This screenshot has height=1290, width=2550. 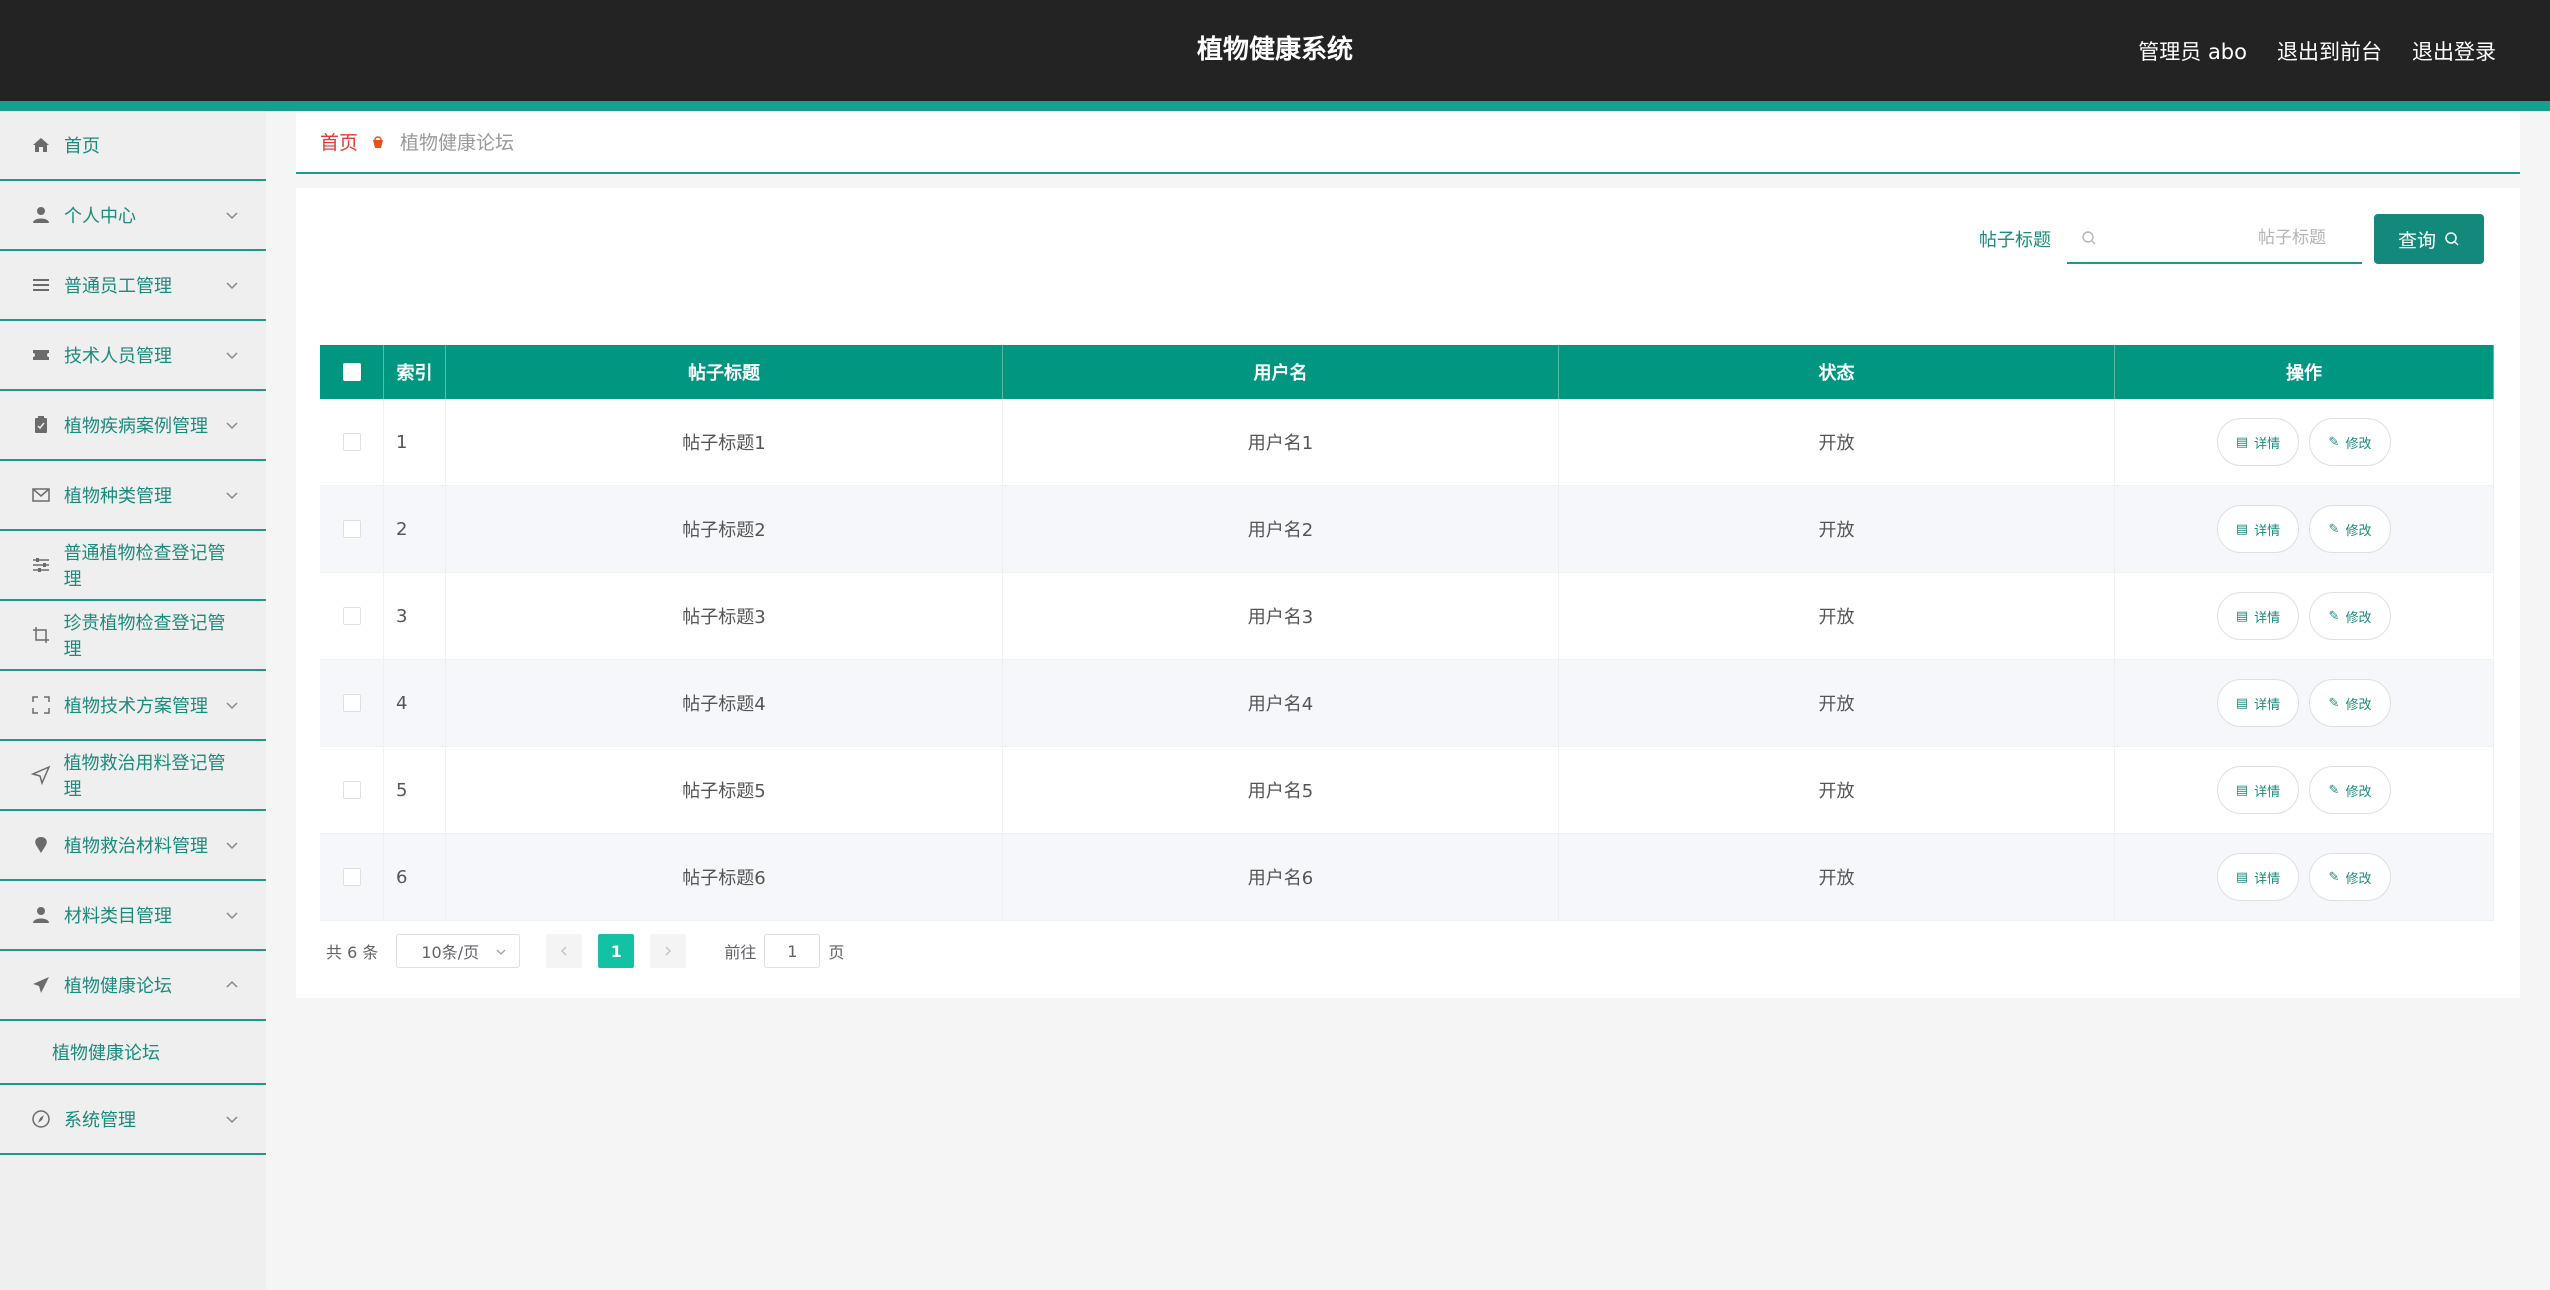 I want to click on sidebar-item-label: 普通植物检查登记管理, so click(x=144, y=566).